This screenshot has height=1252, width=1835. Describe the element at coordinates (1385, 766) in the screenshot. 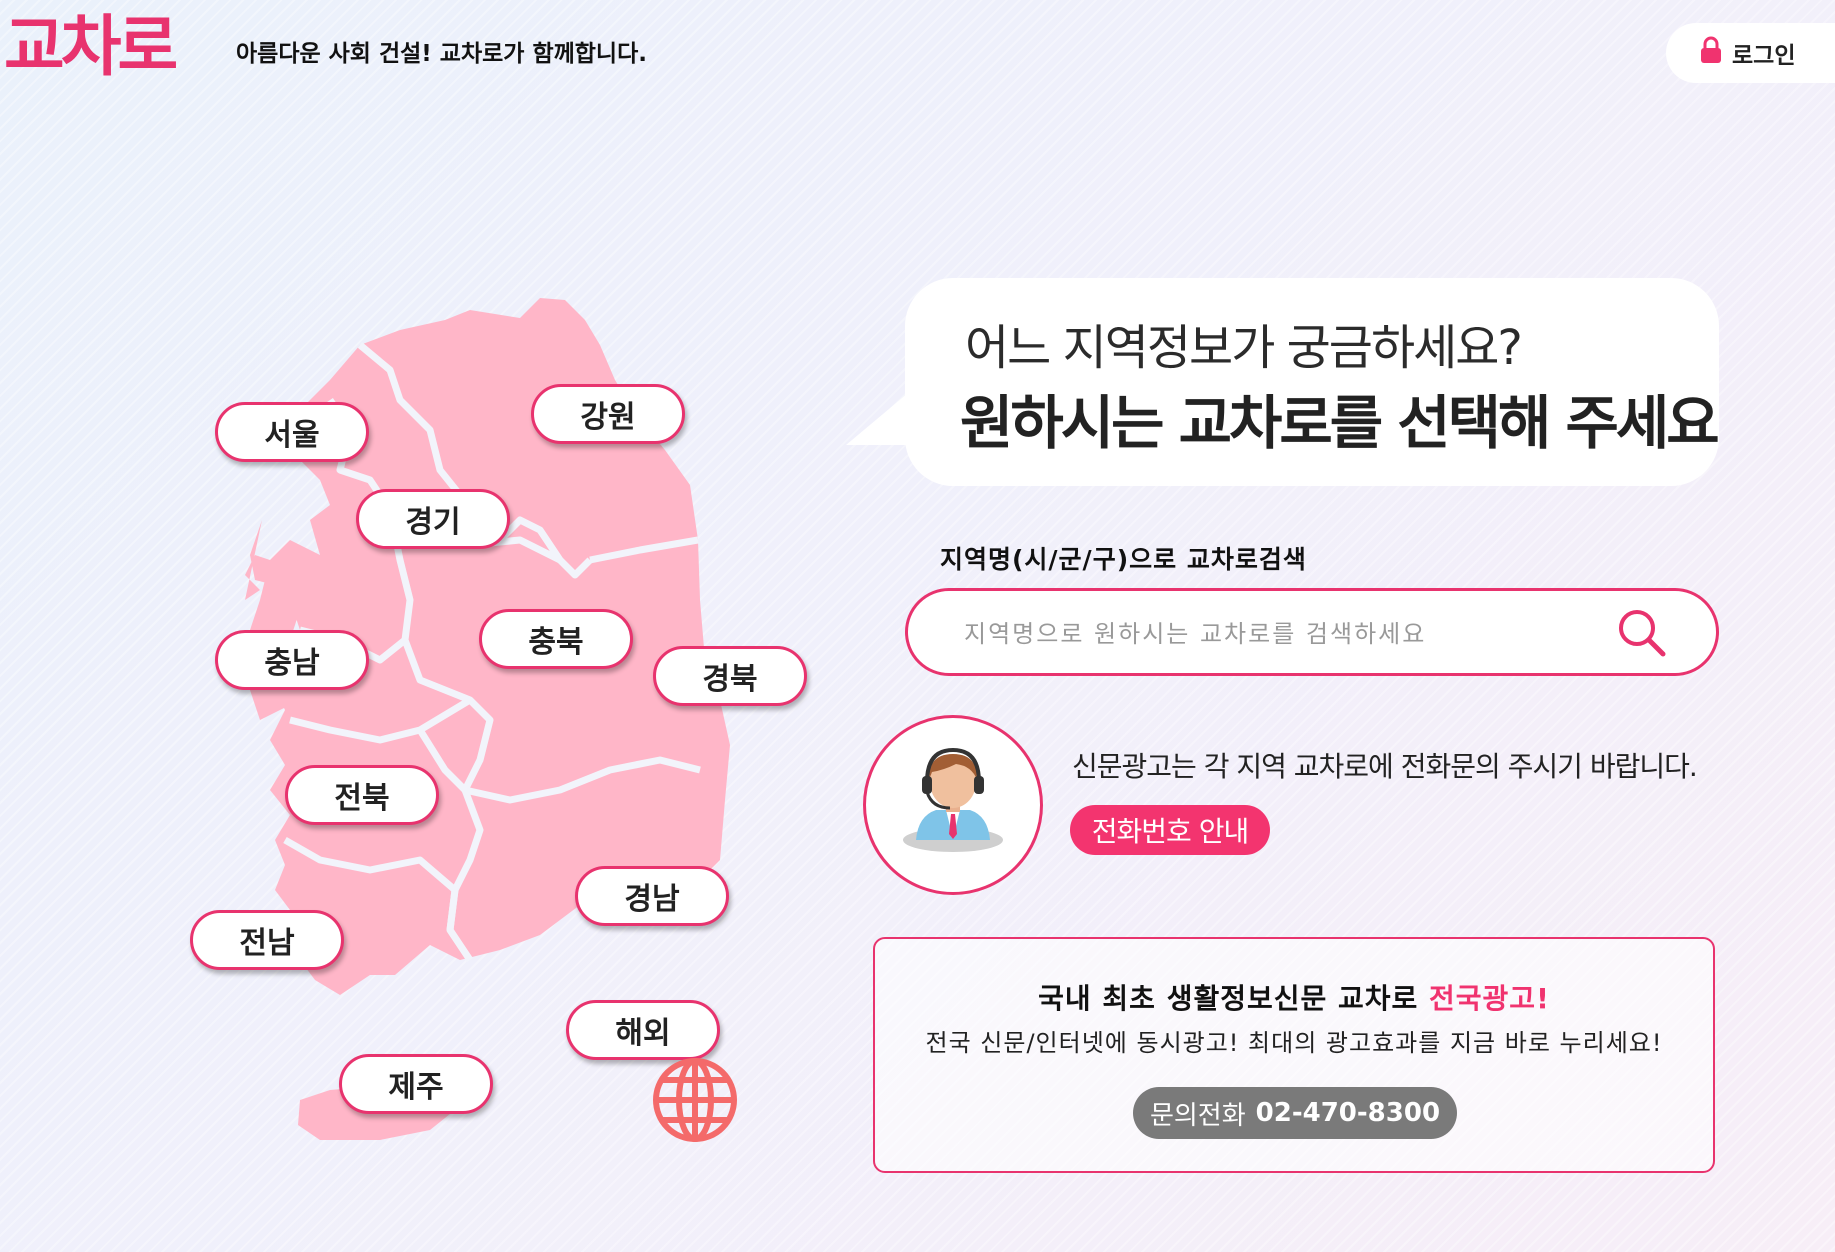

I see `support-text: 신문광고는 각 지역 교차로에 전화문의 주시기 바랍니다.` at that location.